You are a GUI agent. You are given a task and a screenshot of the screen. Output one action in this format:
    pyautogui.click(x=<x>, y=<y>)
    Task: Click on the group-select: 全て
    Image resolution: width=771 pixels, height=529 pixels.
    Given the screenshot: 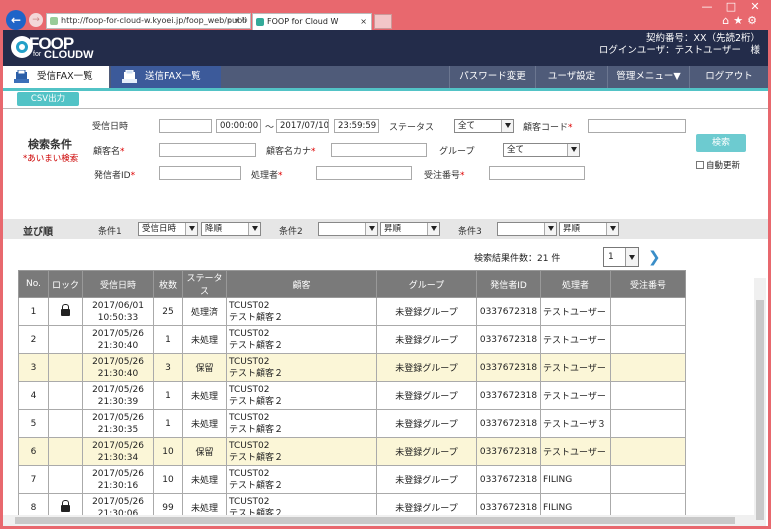 What is the action you would take?
    pyautogui.click(x=541, y=150)
    